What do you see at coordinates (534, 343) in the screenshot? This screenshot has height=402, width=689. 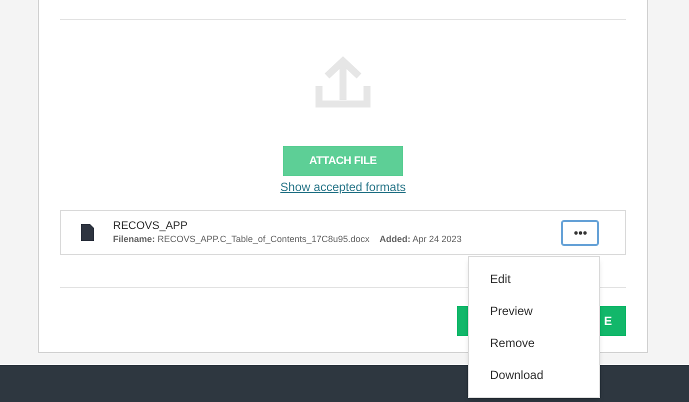 I see `menu-item: Remove` at bounding box center [534, 343].